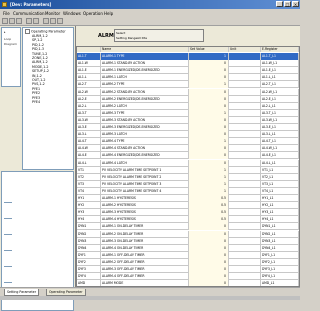  I want to click on tree-item: SETUP,1-2, so click(40, 71).